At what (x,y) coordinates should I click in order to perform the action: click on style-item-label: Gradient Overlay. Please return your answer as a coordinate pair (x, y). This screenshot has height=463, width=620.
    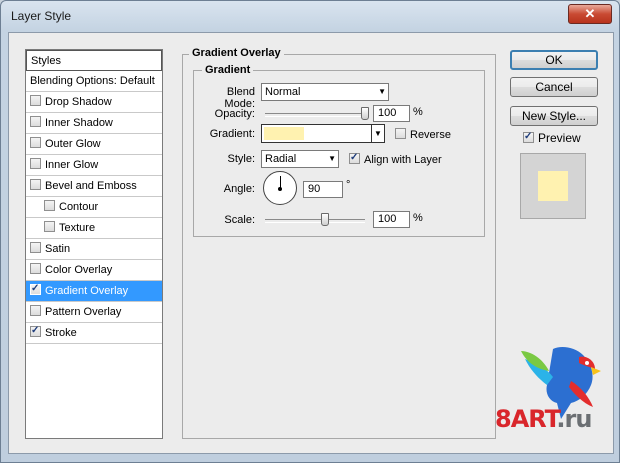
    Looking at the image, I should click on (87, 291).